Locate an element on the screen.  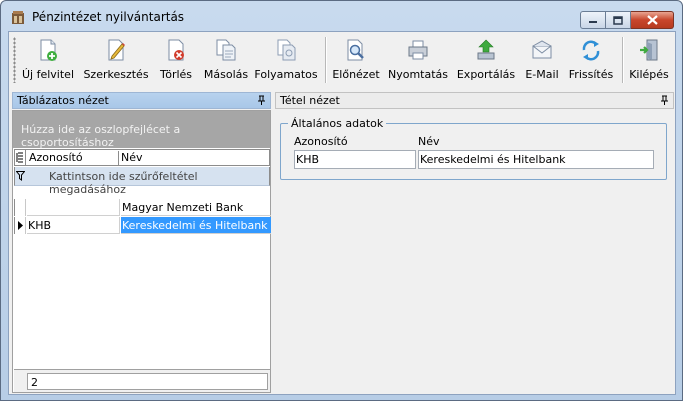
export-button: Exportálás is located at coordinates (486, 61).